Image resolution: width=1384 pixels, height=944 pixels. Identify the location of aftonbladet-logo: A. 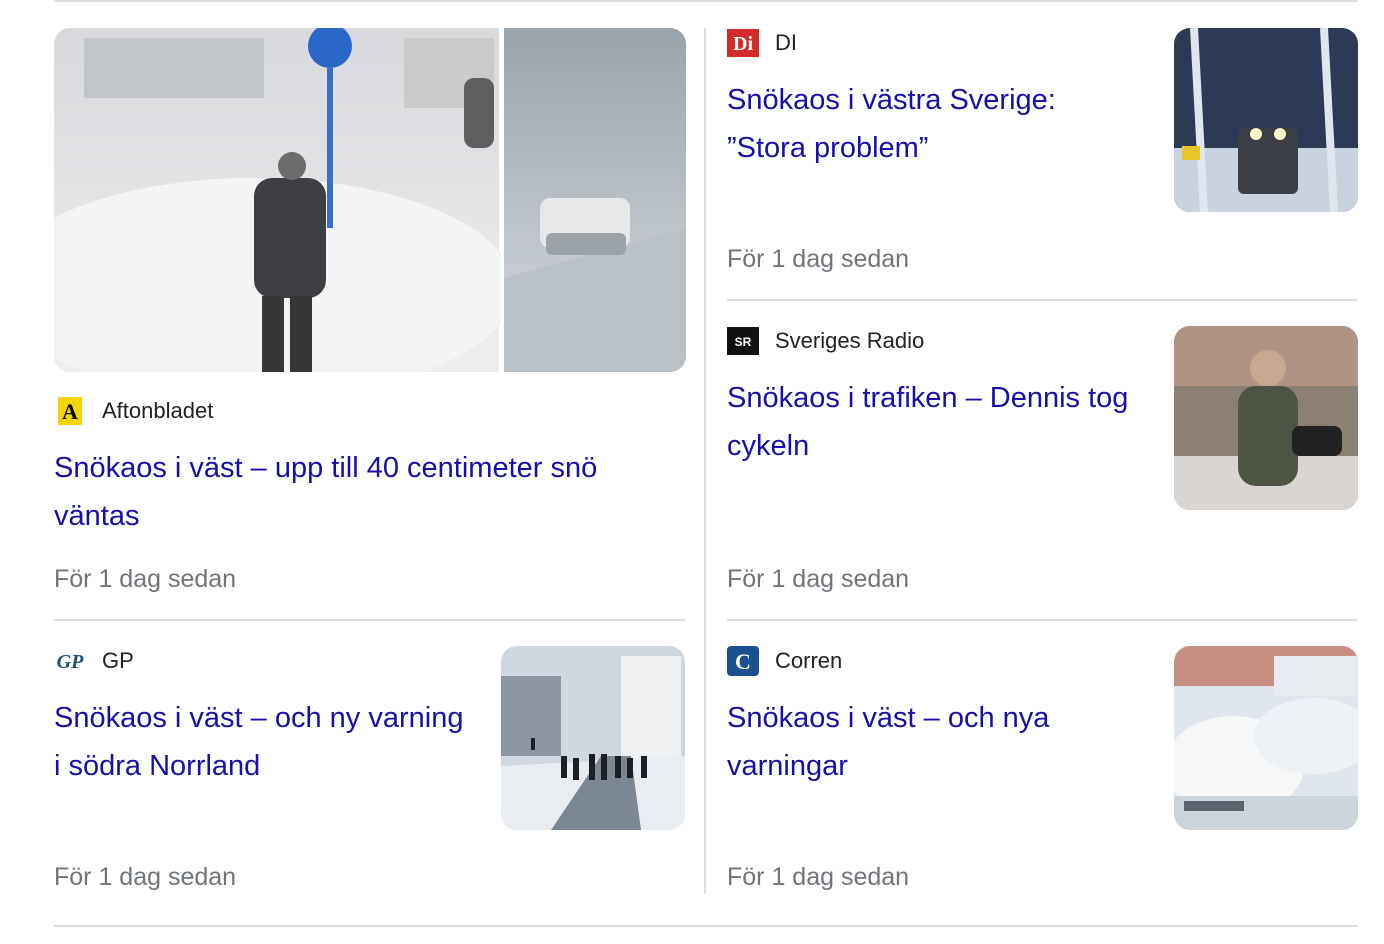
(70, 411).